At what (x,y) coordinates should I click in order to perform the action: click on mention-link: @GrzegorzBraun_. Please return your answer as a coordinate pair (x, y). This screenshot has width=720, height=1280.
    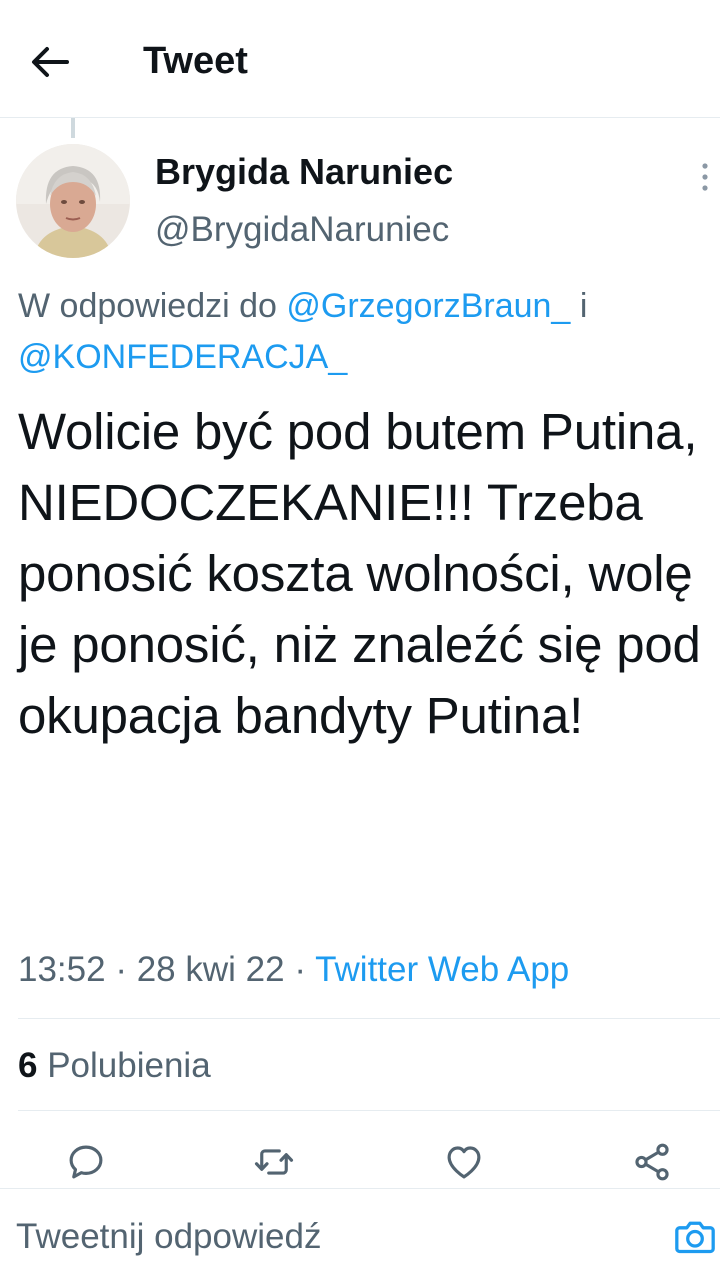
    Looking at the image, I should click on (428, 306).